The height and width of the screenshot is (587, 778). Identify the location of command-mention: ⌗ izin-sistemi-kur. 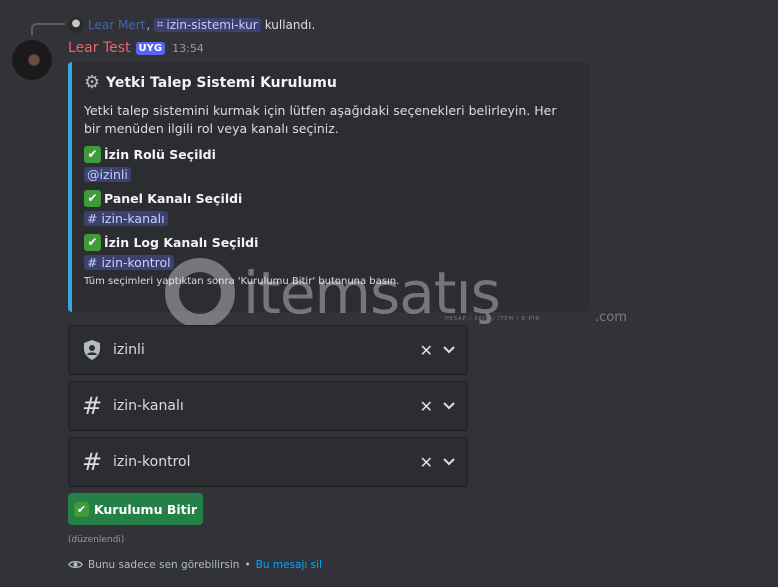
(207, 25).